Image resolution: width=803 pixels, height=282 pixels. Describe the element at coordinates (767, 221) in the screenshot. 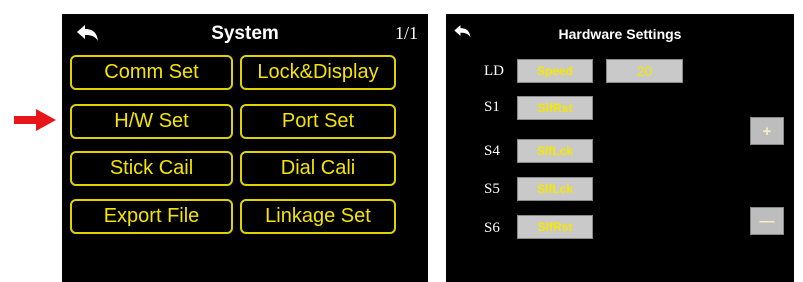

I see `minus-button: —` at that location.